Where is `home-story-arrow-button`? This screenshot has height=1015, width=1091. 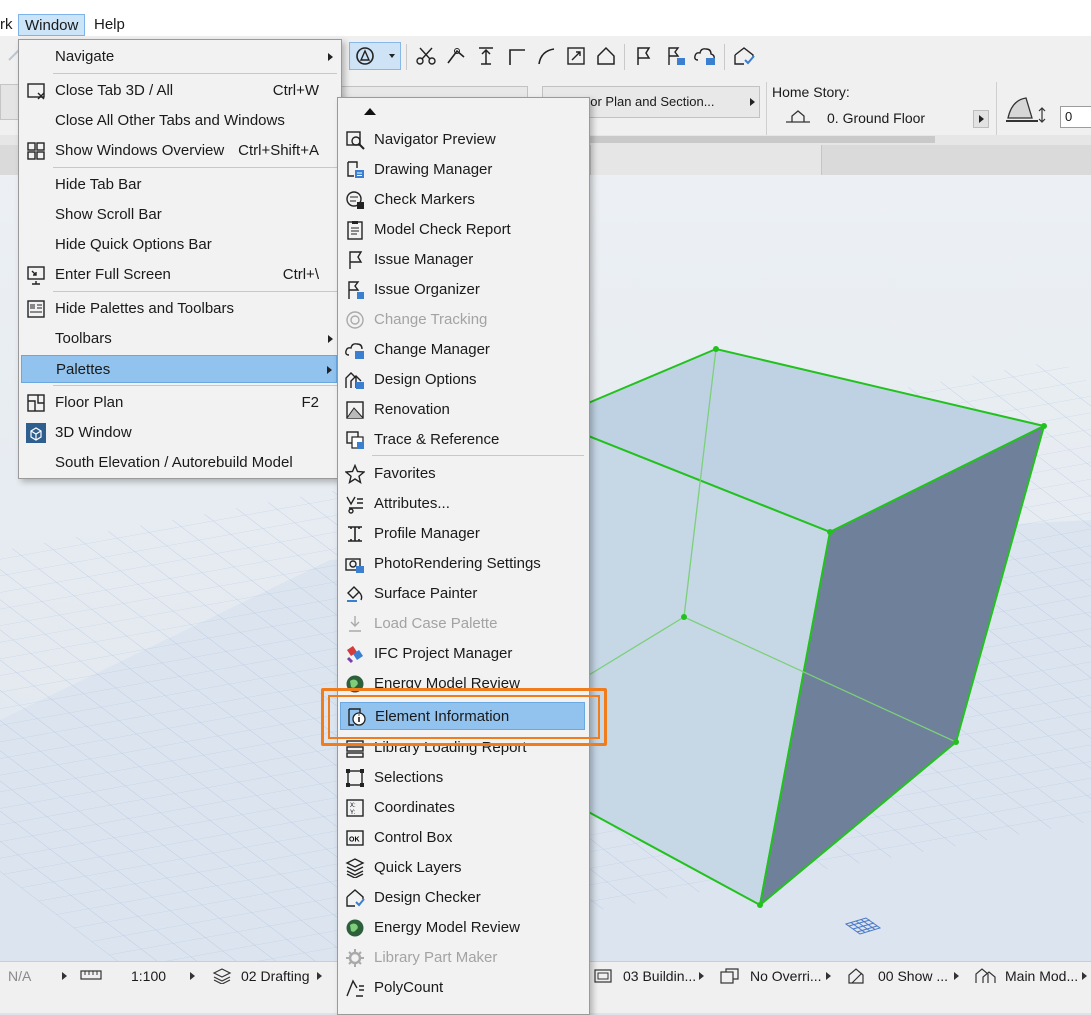 home-story-arrow-button is located at coordinates (981, 119).